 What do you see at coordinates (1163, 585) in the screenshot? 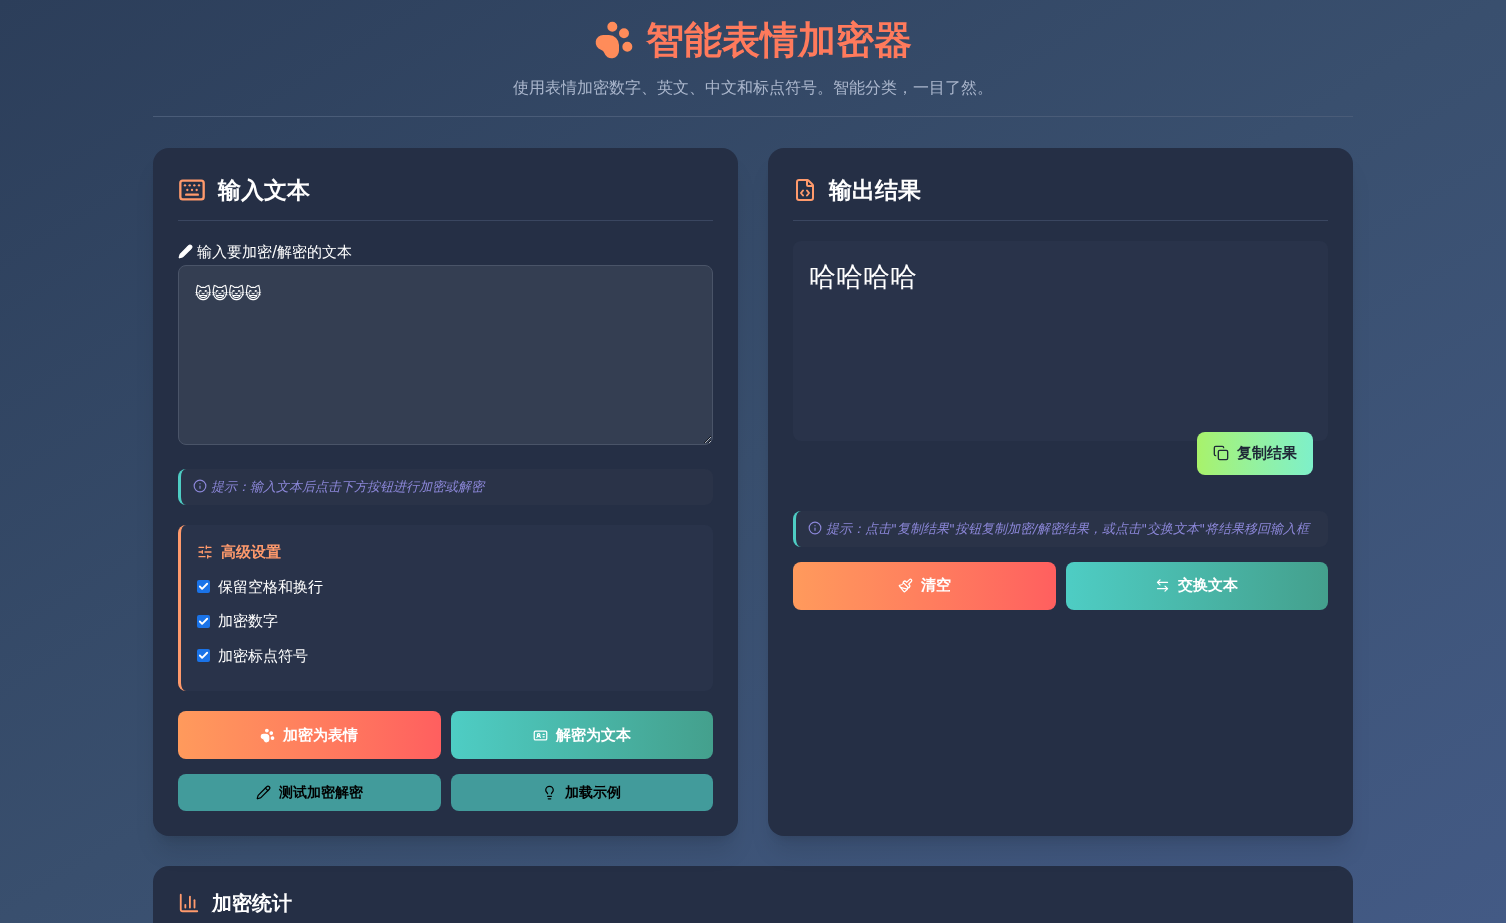
I see `swap-icon` at bounding box center [1163, 585].